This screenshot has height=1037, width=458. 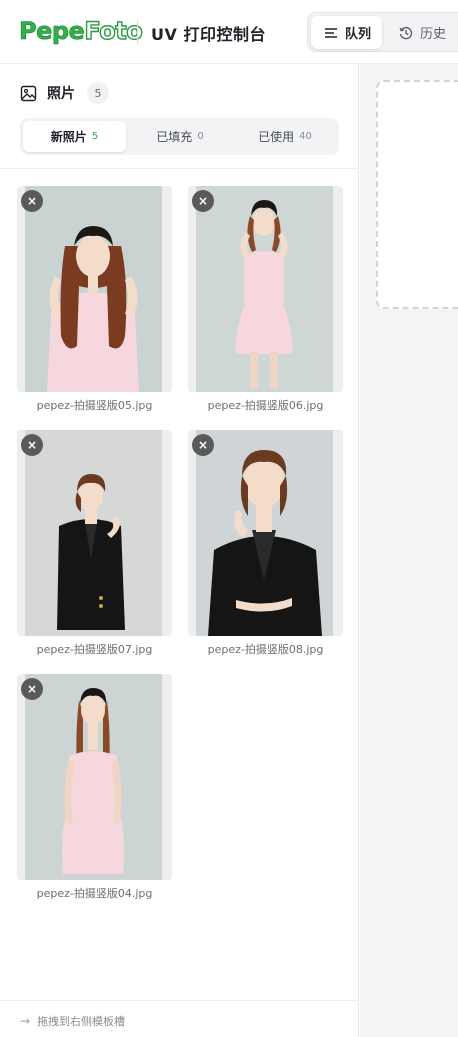 What do you see at coordinates (200, 136) in the screenshot?
I see `tab-filled-count: 0` at bounding box center [200, 136].